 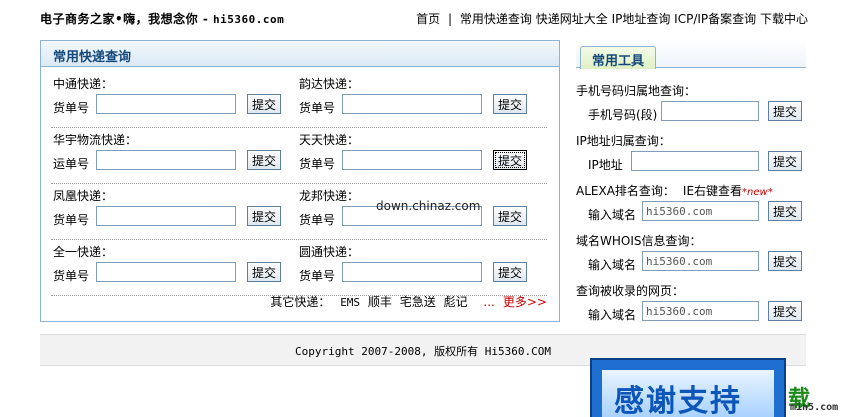 I want to click on submit-button-huayu: 提交, so click(x=264, y=160).